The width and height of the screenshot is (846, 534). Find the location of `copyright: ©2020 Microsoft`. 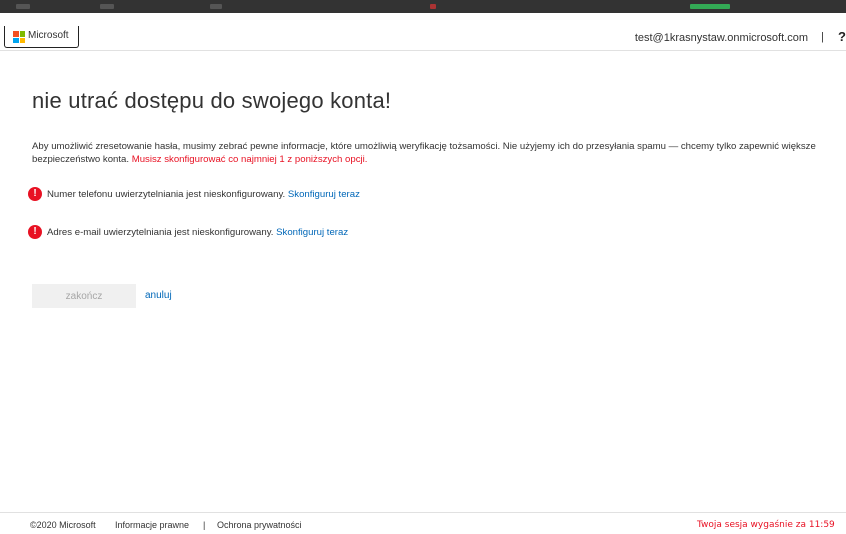

copyright: ©2020 Microsoft is located at coordinates (63, 525).